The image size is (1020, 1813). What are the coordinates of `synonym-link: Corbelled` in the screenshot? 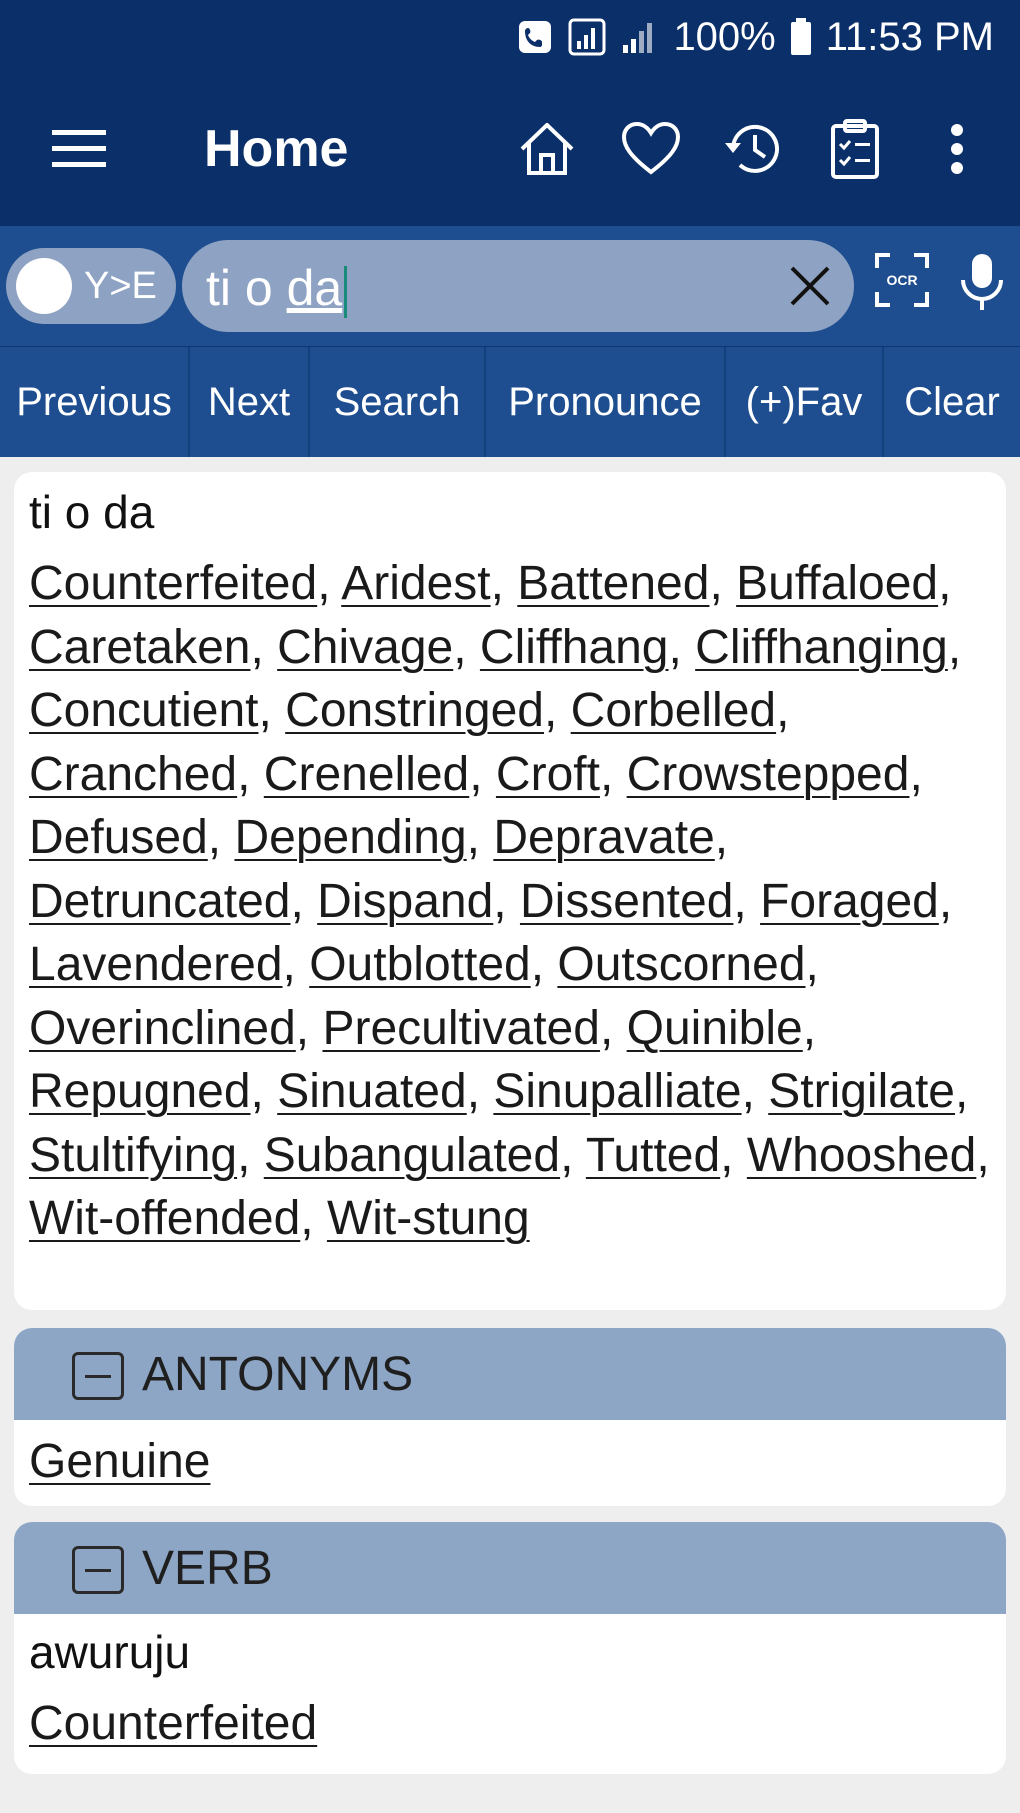 It's located at (673, 710).